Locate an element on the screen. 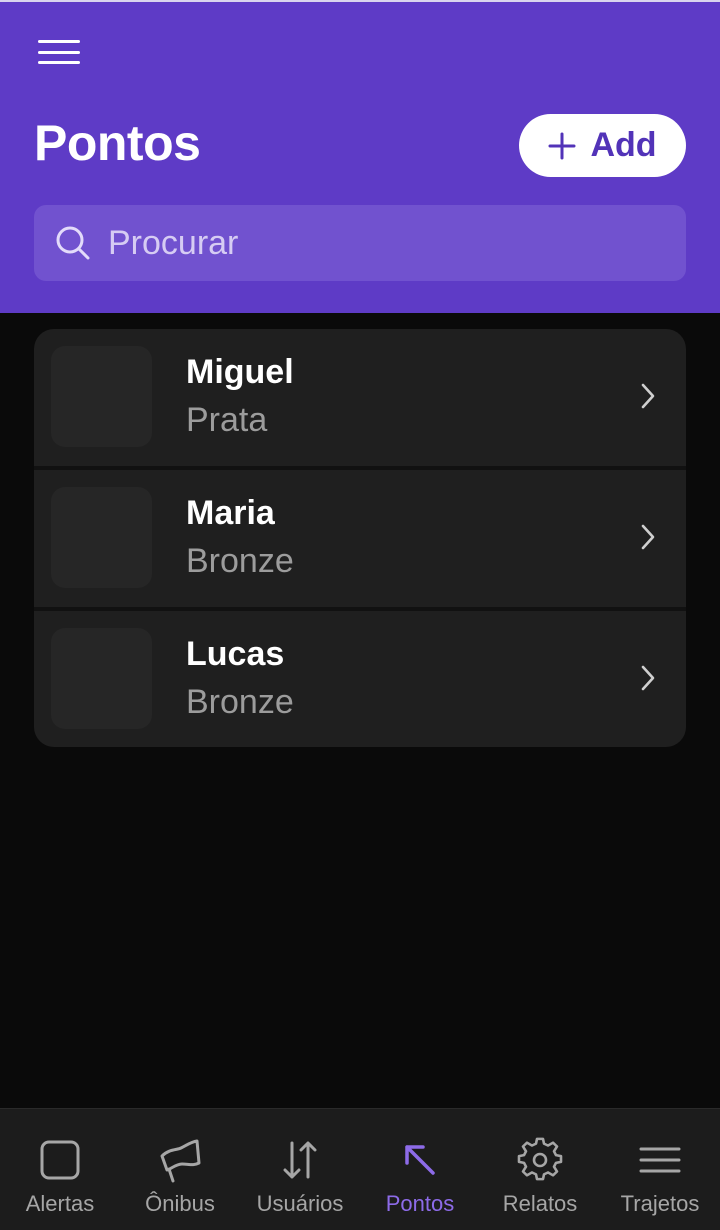 This screenshot has height=1230, width=720. list-item-name: Lucas is located at coordinates (235, 654).